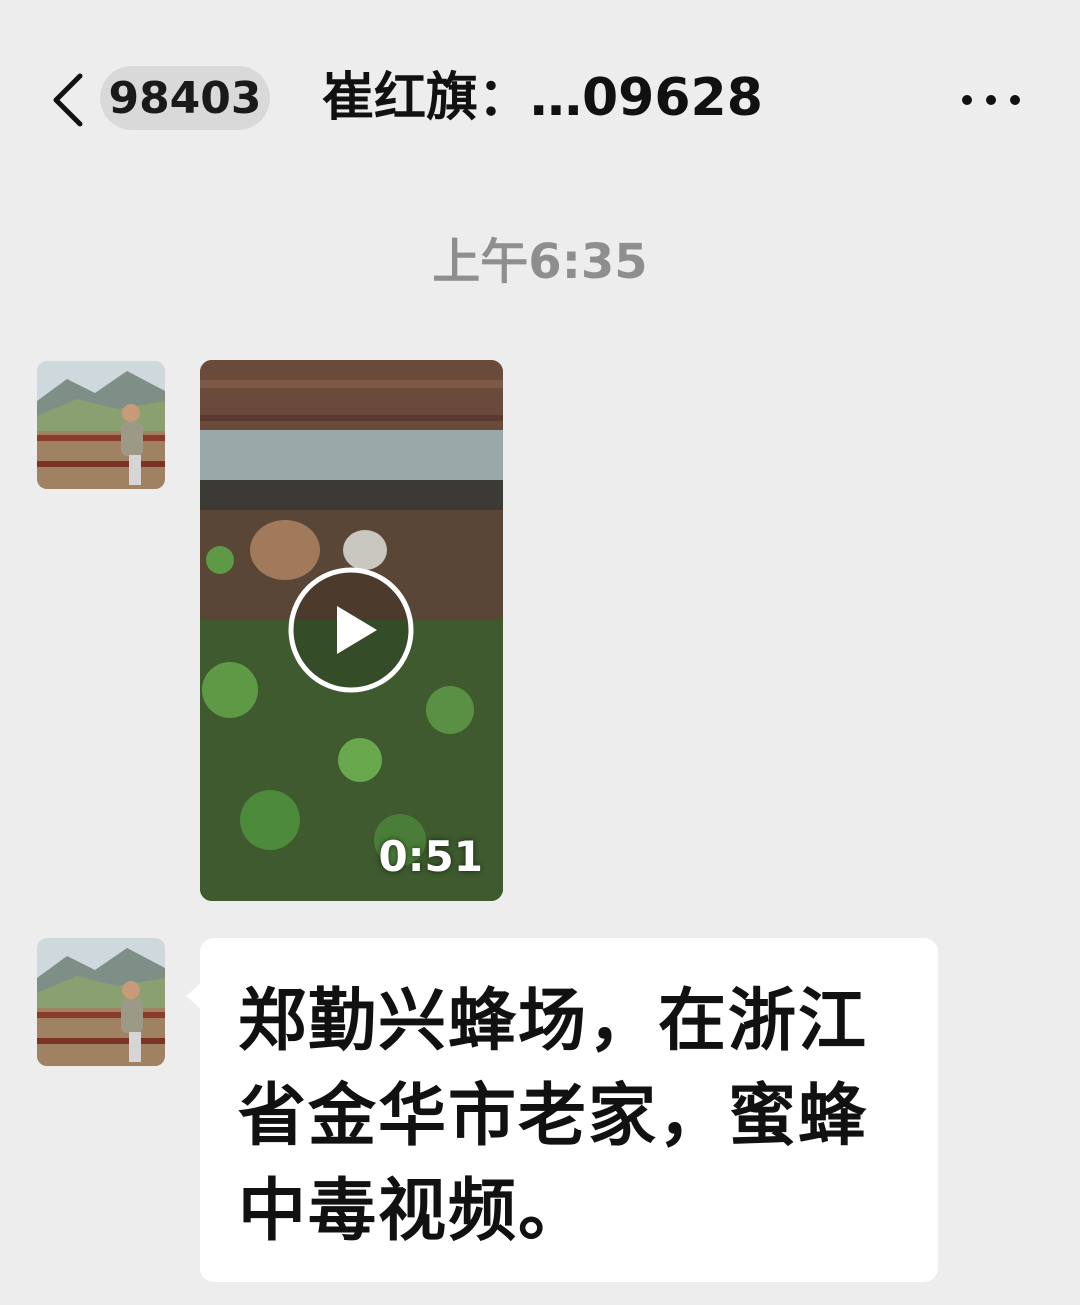 The height and width of the screenshot is (1305, 1080). I want to click on bubble-tail, so click(194, 996).